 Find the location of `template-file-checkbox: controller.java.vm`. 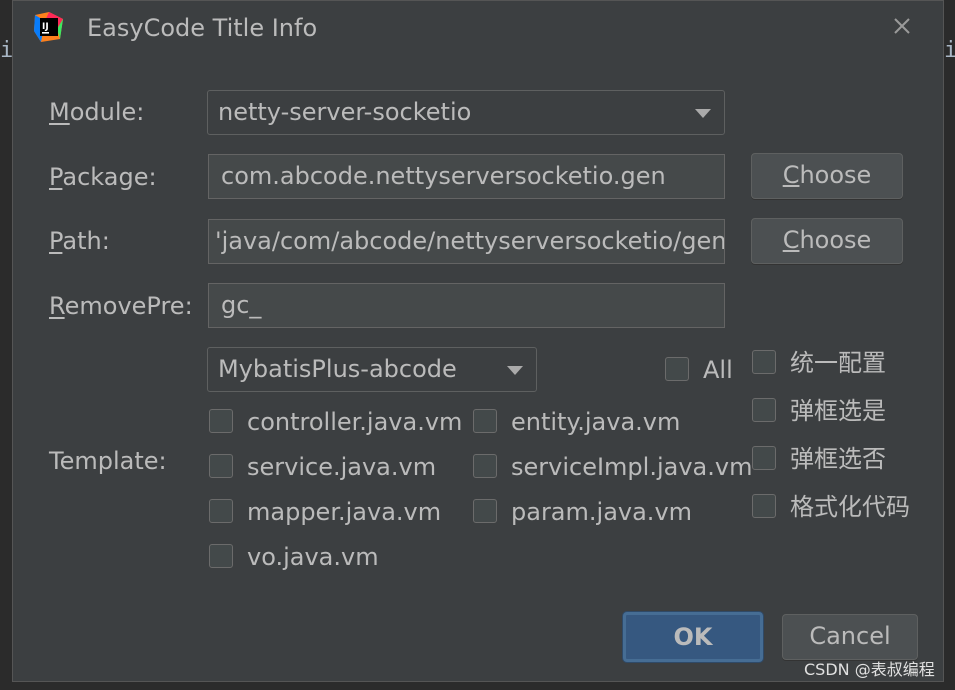

template-file-checkbox: controller.java.vm is located at coordinates (336, 422).